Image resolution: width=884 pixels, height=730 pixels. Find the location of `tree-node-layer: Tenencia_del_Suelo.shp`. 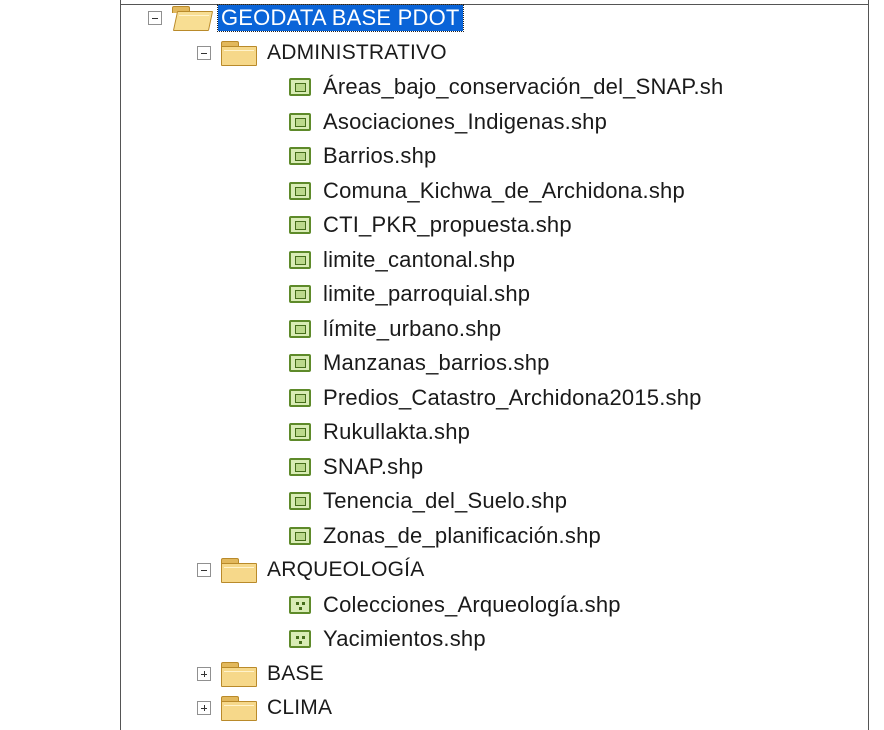

tree-node-layer: Tenencia_del_Suelo.shp is located at coordinates (428, 501).